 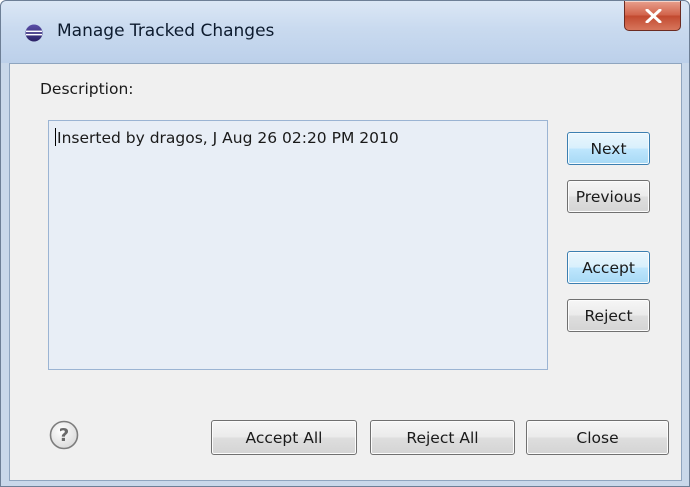 I want to click on reject-all-button: Reject All, so click(x=442, y=437).